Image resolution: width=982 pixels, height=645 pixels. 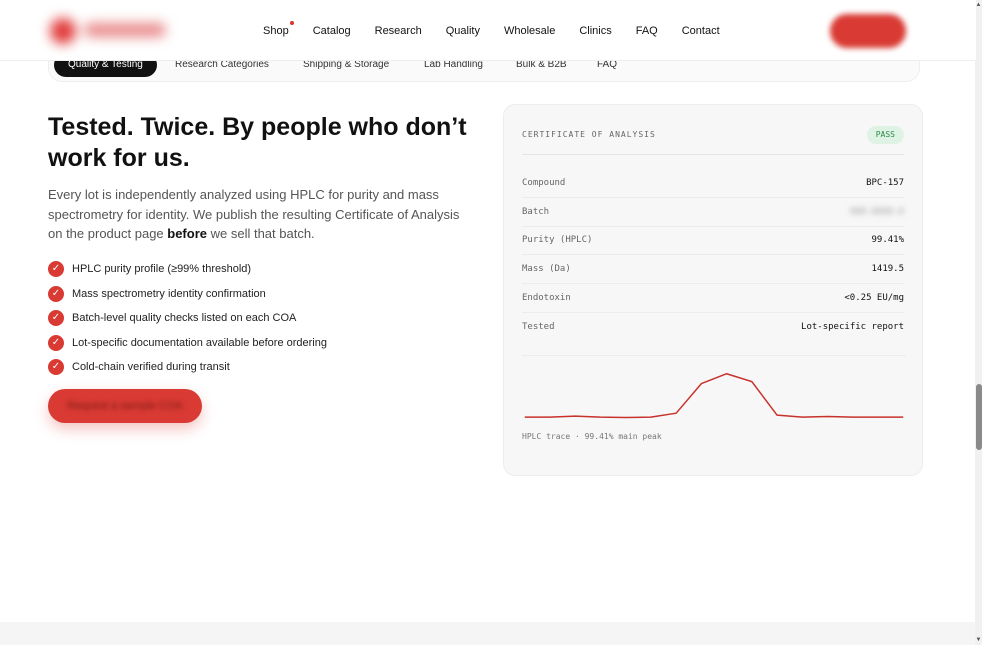 I want to click on coa-row-endotoxin: Endotoxin <0.25 EU/mg, so click(x=713, y=298).